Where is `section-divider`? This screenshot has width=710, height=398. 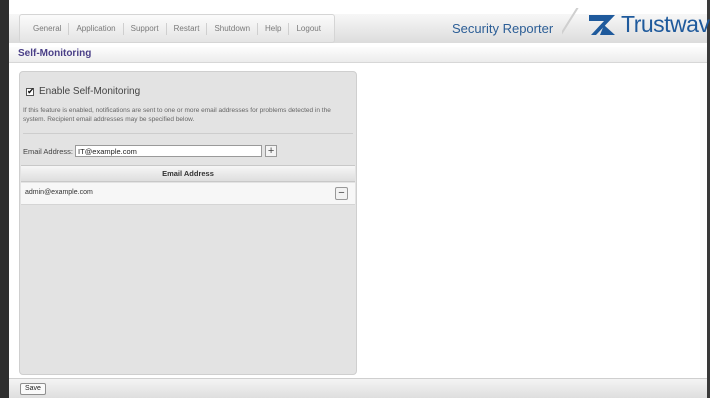
section-divider is located at coordinates (188, 133).